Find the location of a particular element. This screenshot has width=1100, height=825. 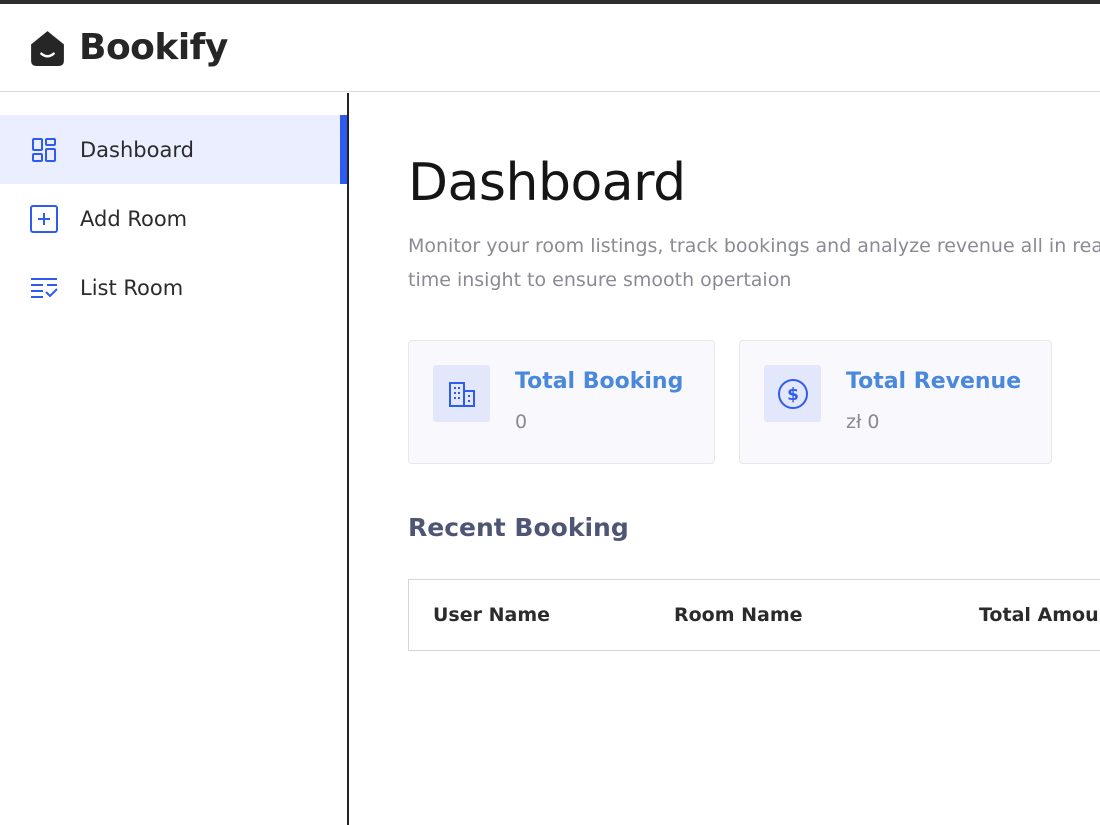

list-check-icon is located at coordinates (44, 288).